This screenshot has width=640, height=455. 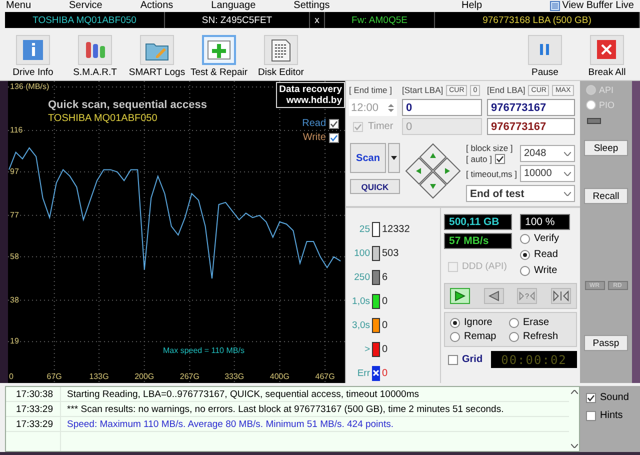 I want to click on toolbar-button: Break All, so click(x=607, y=56).